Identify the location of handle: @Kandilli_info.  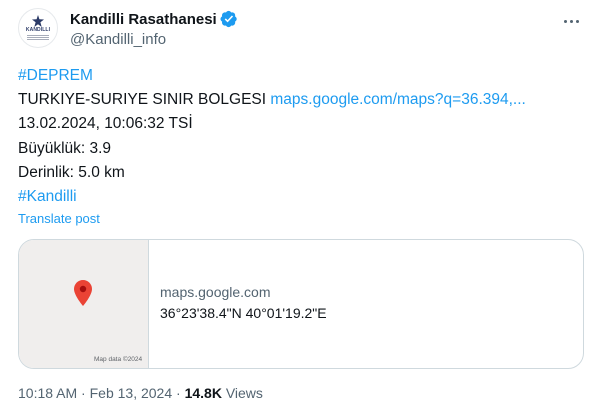
(118, 39).